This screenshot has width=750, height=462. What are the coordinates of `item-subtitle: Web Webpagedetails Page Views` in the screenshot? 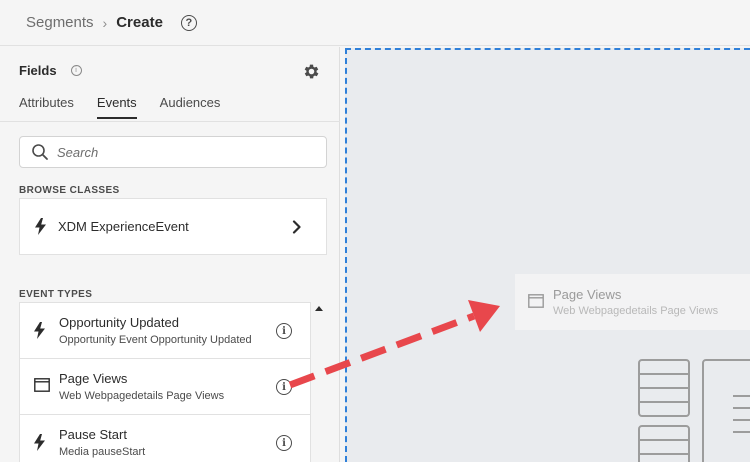 It's located at (142, 396).